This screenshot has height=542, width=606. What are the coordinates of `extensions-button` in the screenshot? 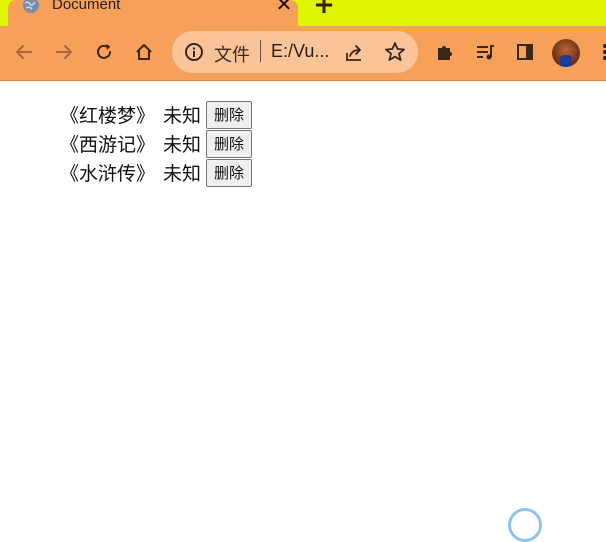 It's located at (445, 52).